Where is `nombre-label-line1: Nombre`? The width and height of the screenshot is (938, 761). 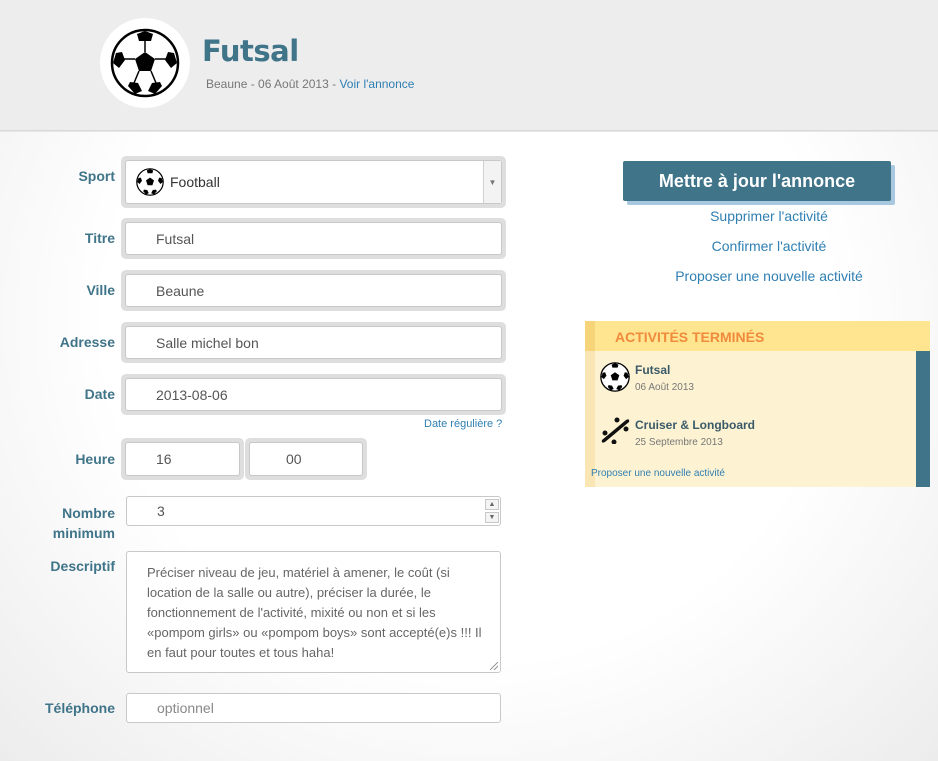
nombre-label-line1: Nombre is located at coordinates (88, 513).